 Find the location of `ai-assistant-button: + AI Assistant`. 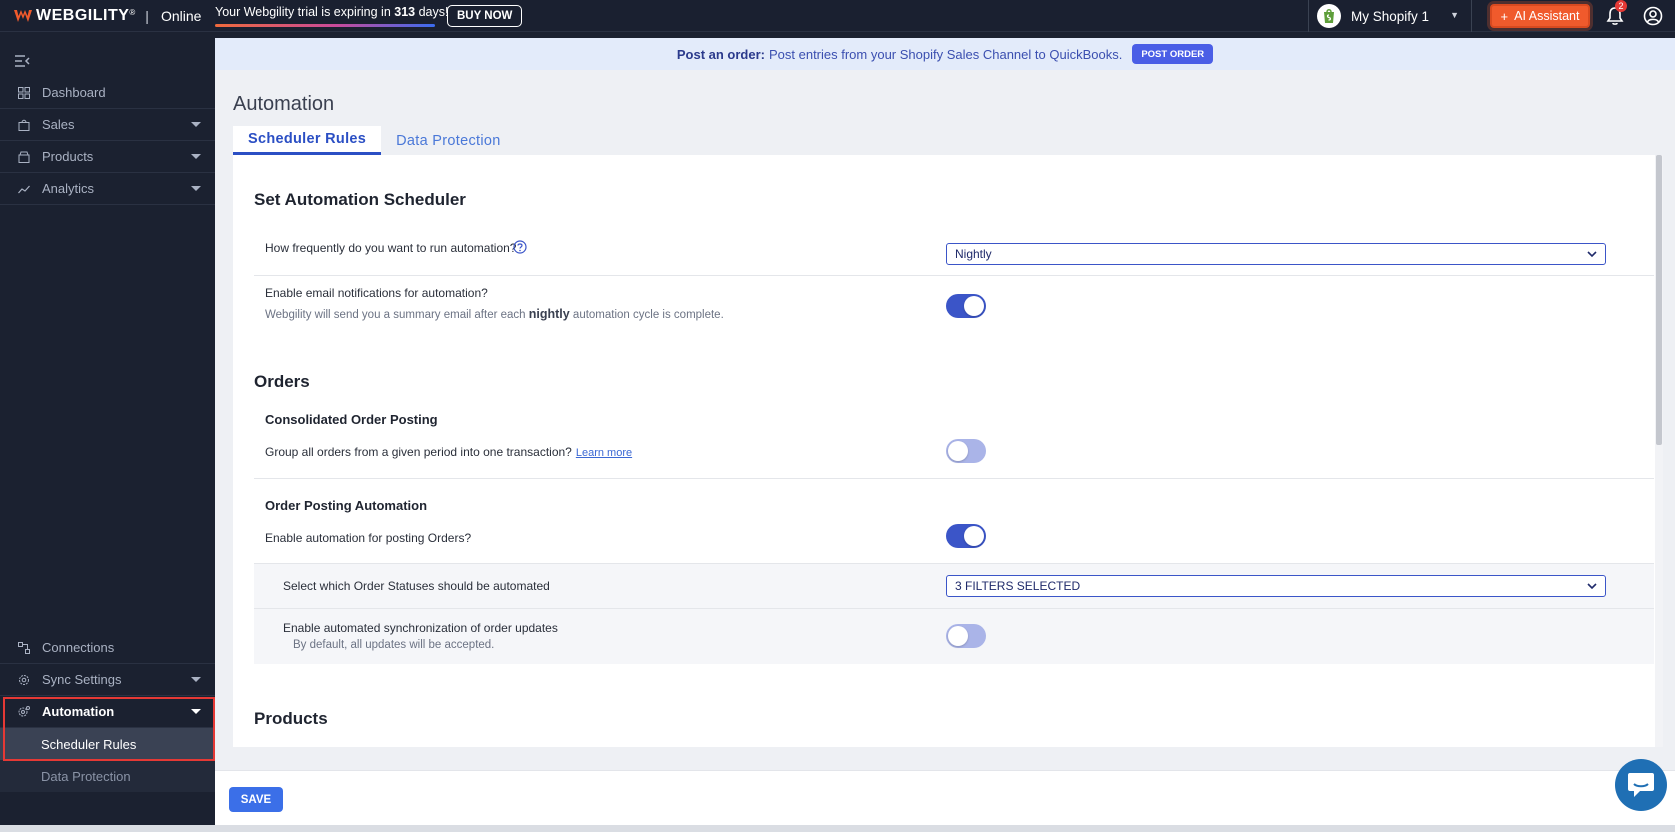

ai-assistant-button: + AI Assistant is located at coordinates (1540, 16).